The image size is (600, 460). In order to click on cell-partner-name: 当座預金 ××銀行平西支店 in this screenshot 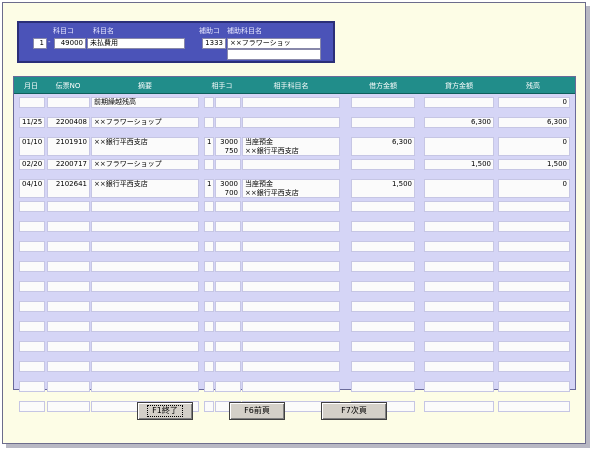, I will do `click(291, 146)`.